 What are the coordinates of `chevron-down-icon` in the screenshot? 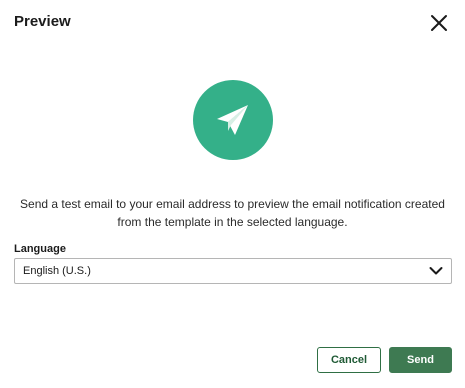 It's located at (436, 271).